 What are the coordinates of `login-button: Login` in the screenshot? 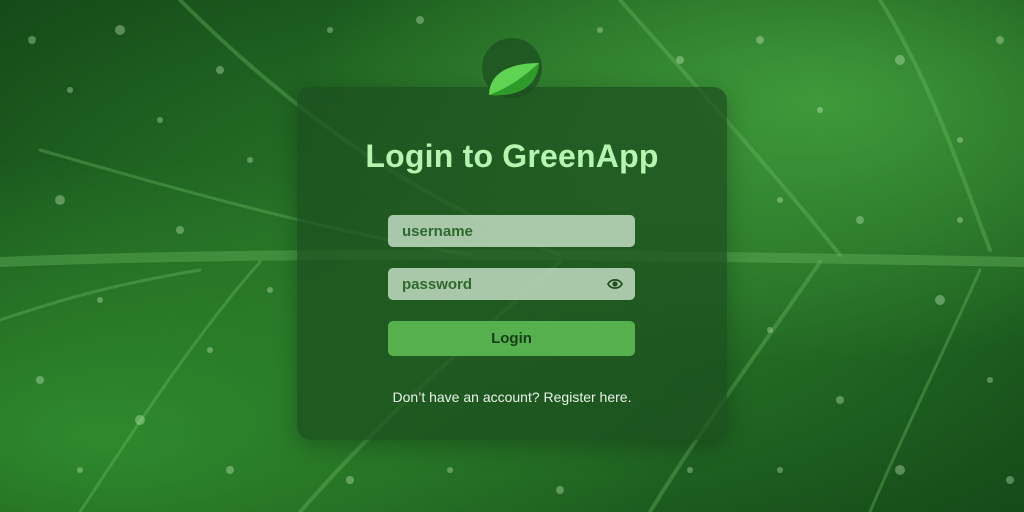 It's located at (511, 338).